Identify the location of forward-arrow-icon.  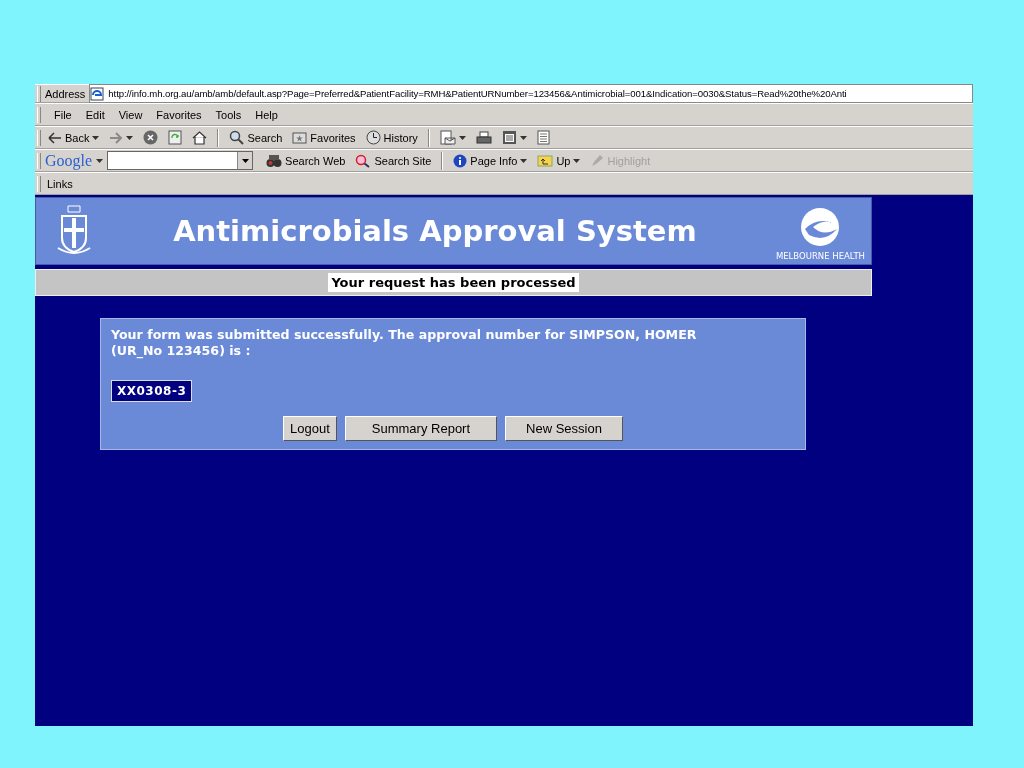
(116, 137).